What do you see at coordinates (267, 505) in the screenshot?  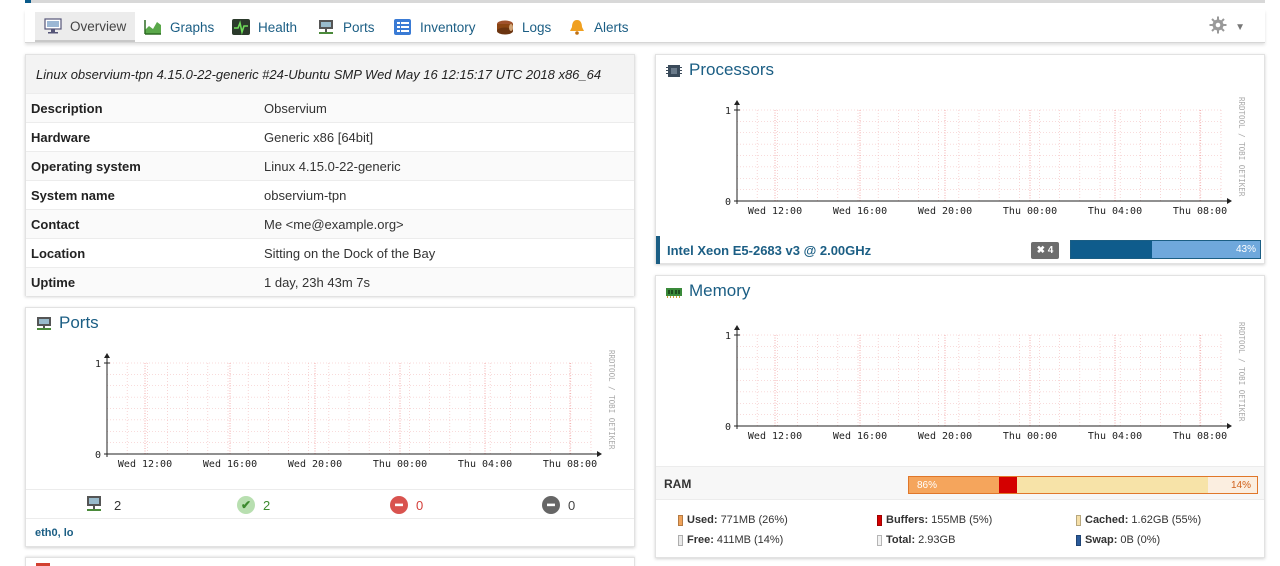 I see `ports-up-count: 2` at bounding box center [267, 505].